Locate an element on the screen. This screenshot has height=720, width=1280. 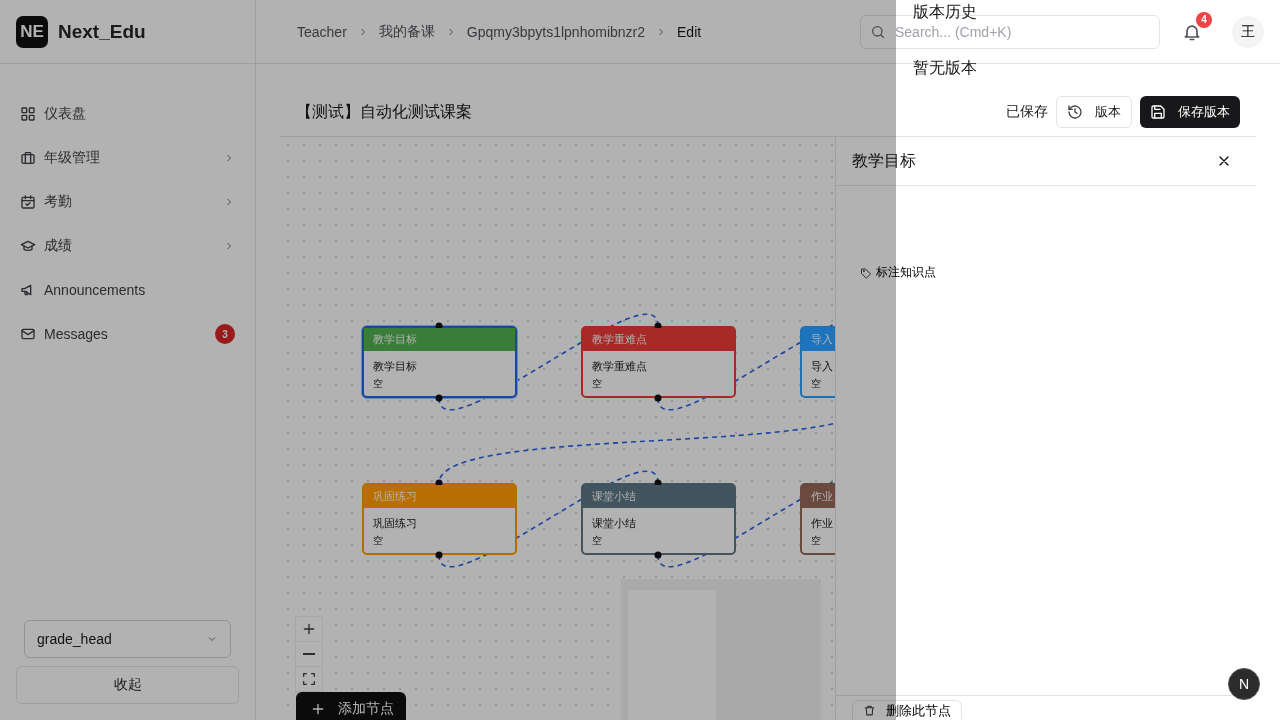
user-avatar: 王 is located at coordinates (1248, 31).